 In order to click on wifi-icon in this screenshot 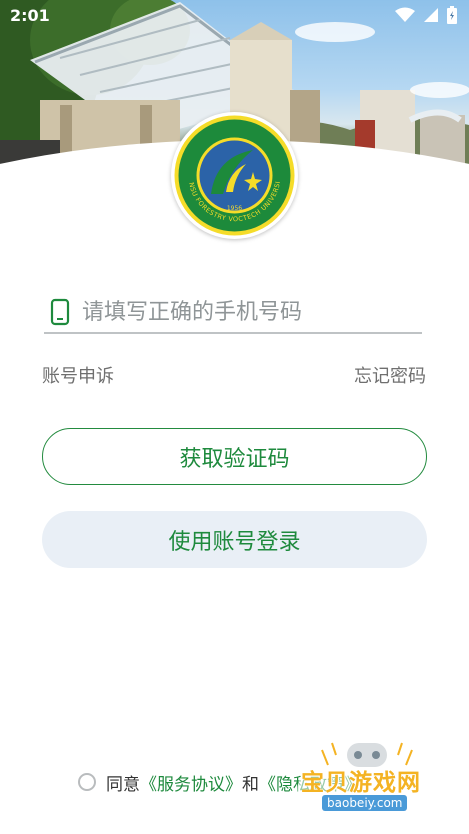, I will do `click(405, 14)`.